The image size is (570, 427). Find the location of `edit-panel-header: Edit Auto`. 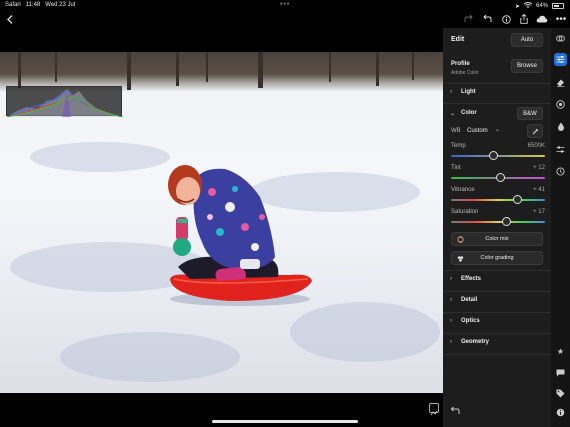

edit-panel-header: Edit Auto is located at coordinates (497, 40).